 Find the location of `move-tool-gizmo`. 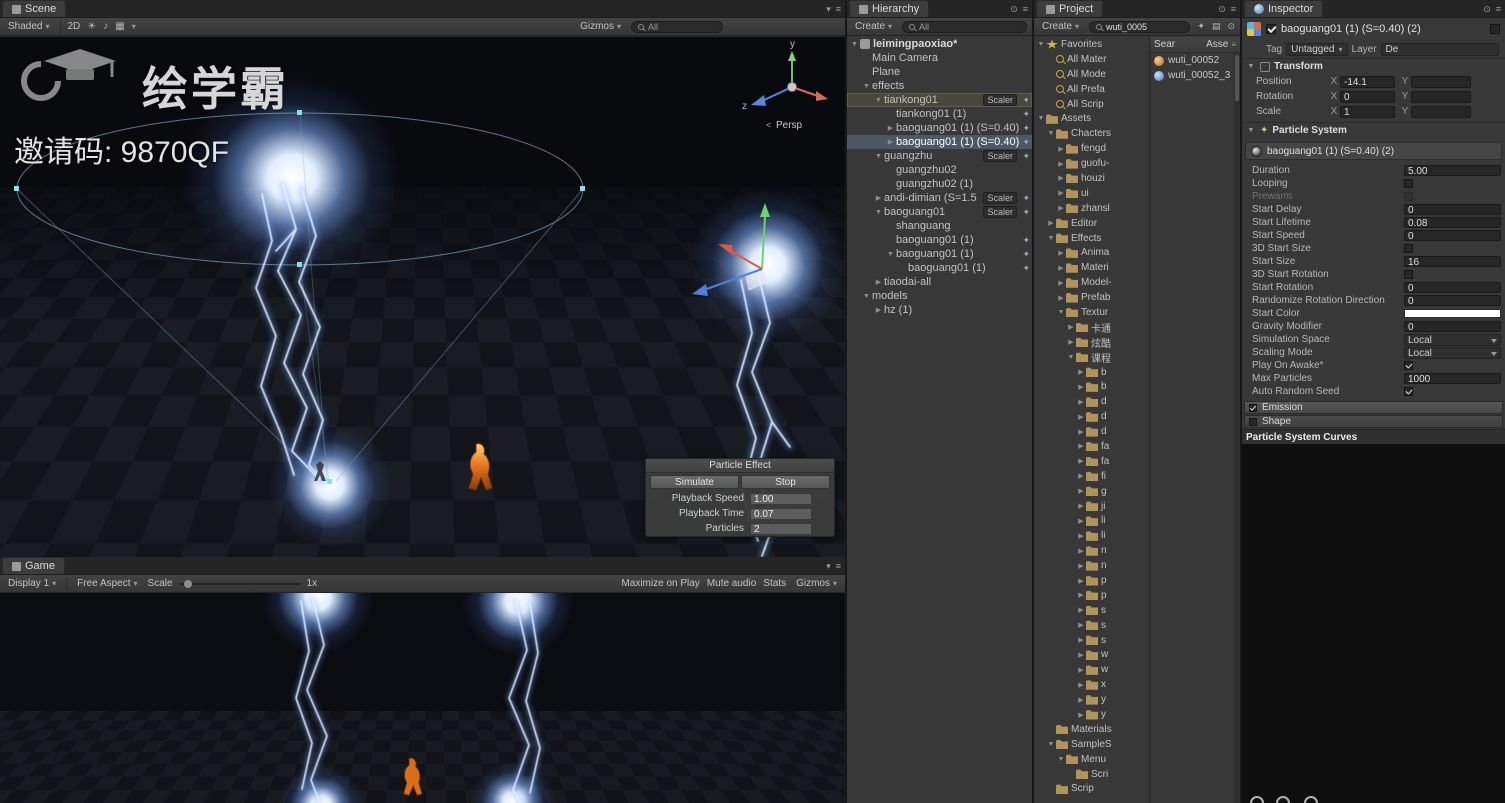

move-tool-gizmo is located at coordinates (731, 249).